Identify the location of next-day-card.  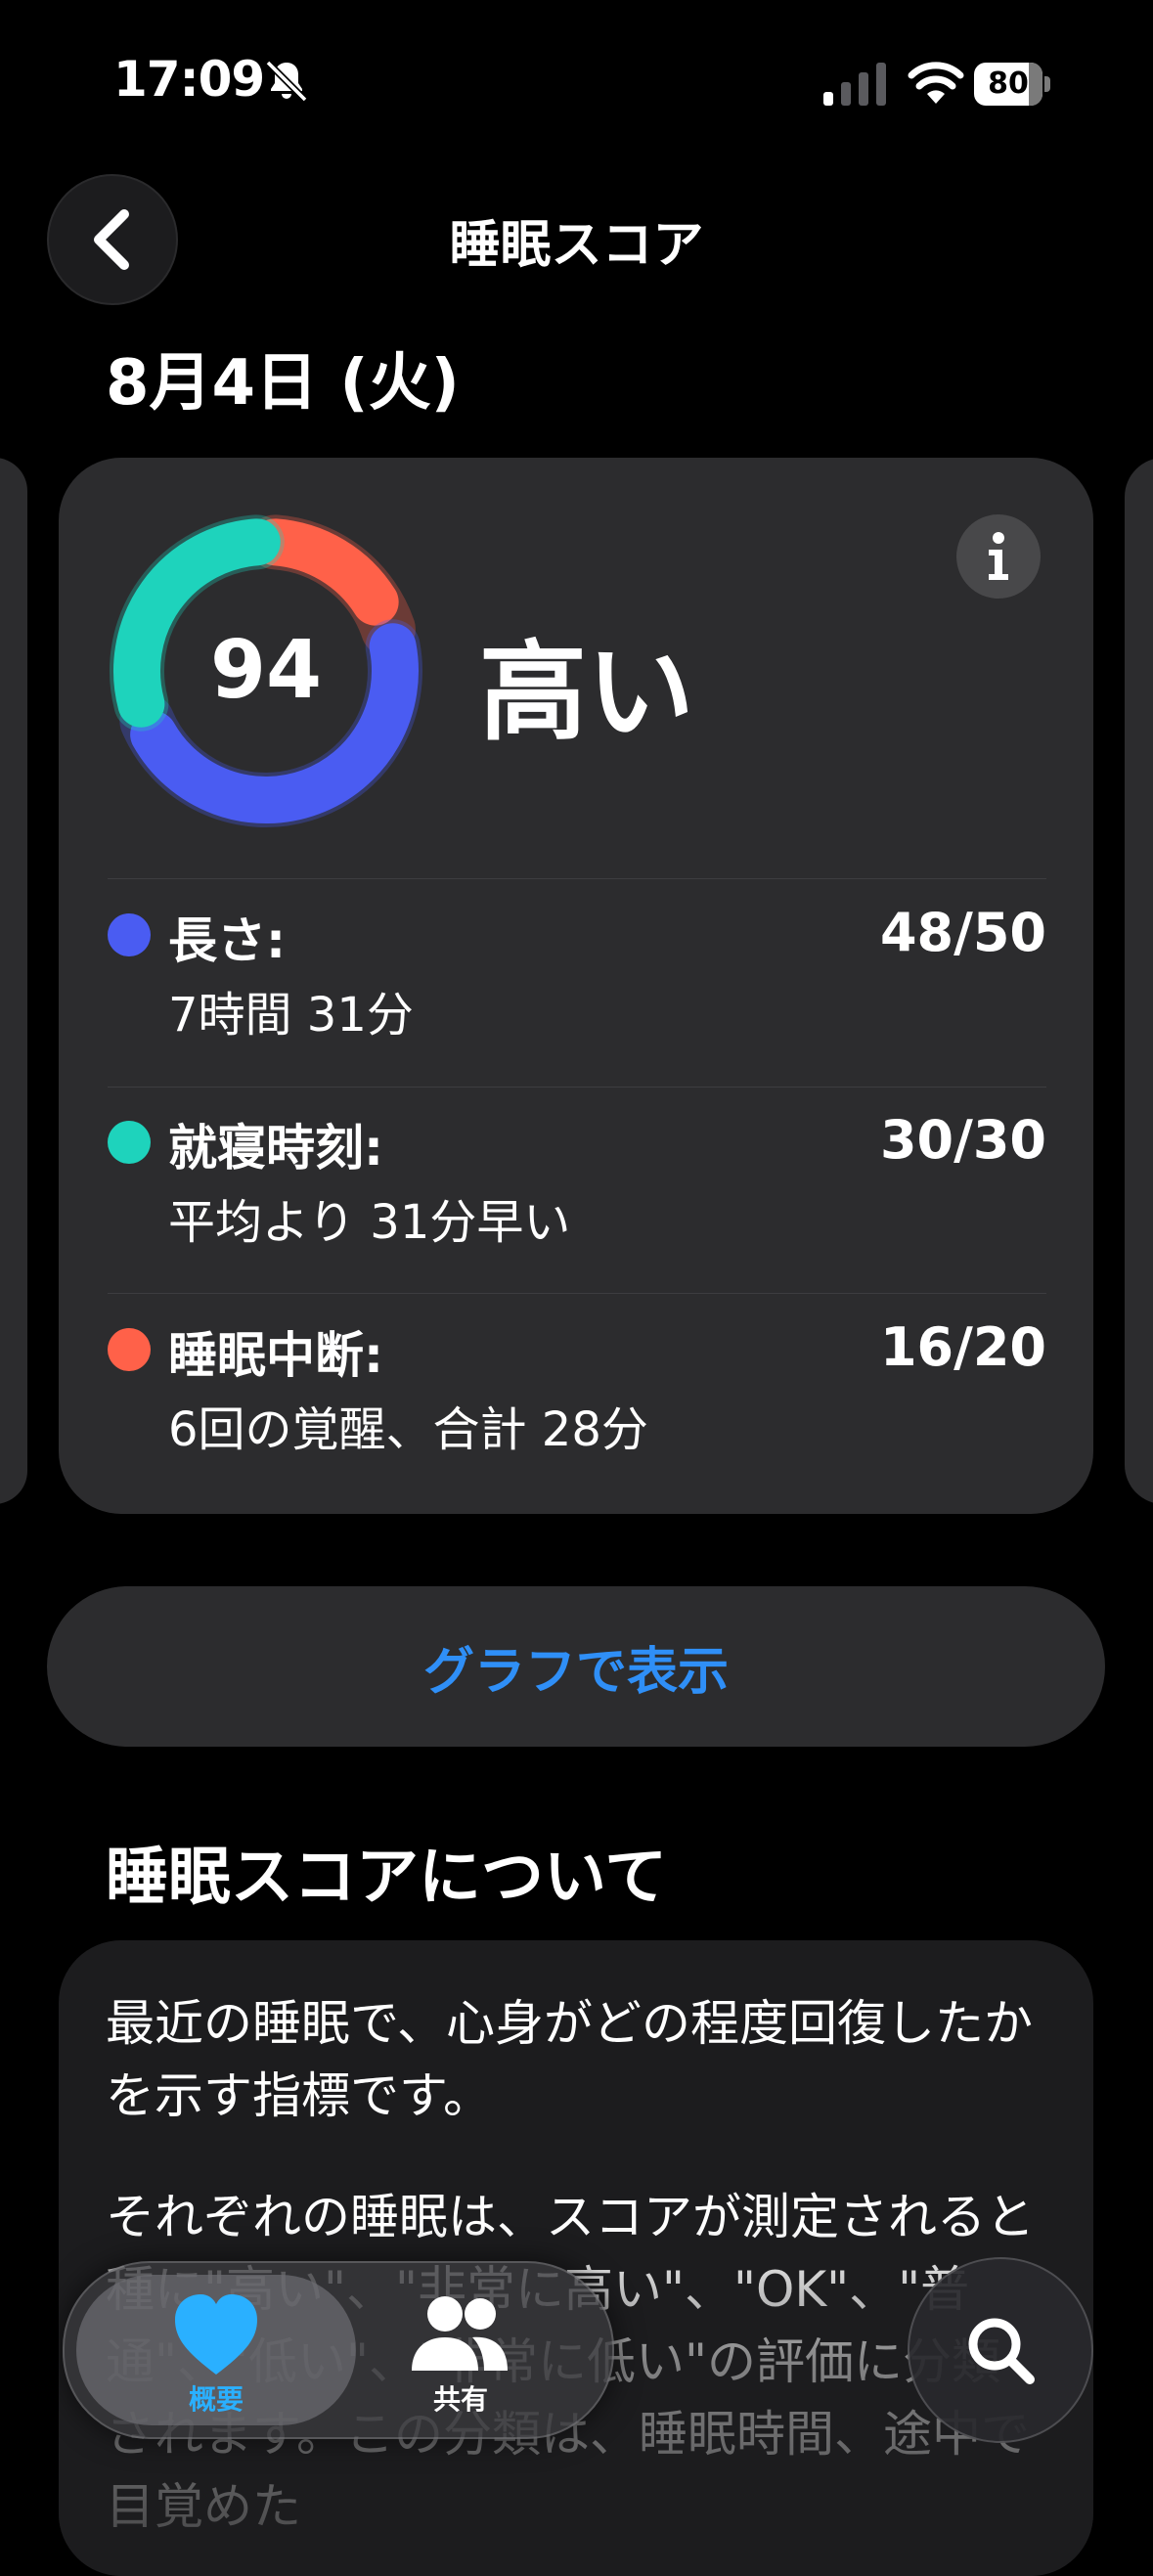
(1139, 981).